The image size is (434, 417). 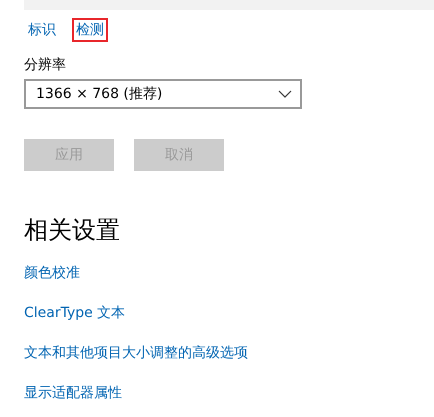 I want to click on settings-link: 文本和其他项目大小调整的高级选项, so click(x=136, y=353).